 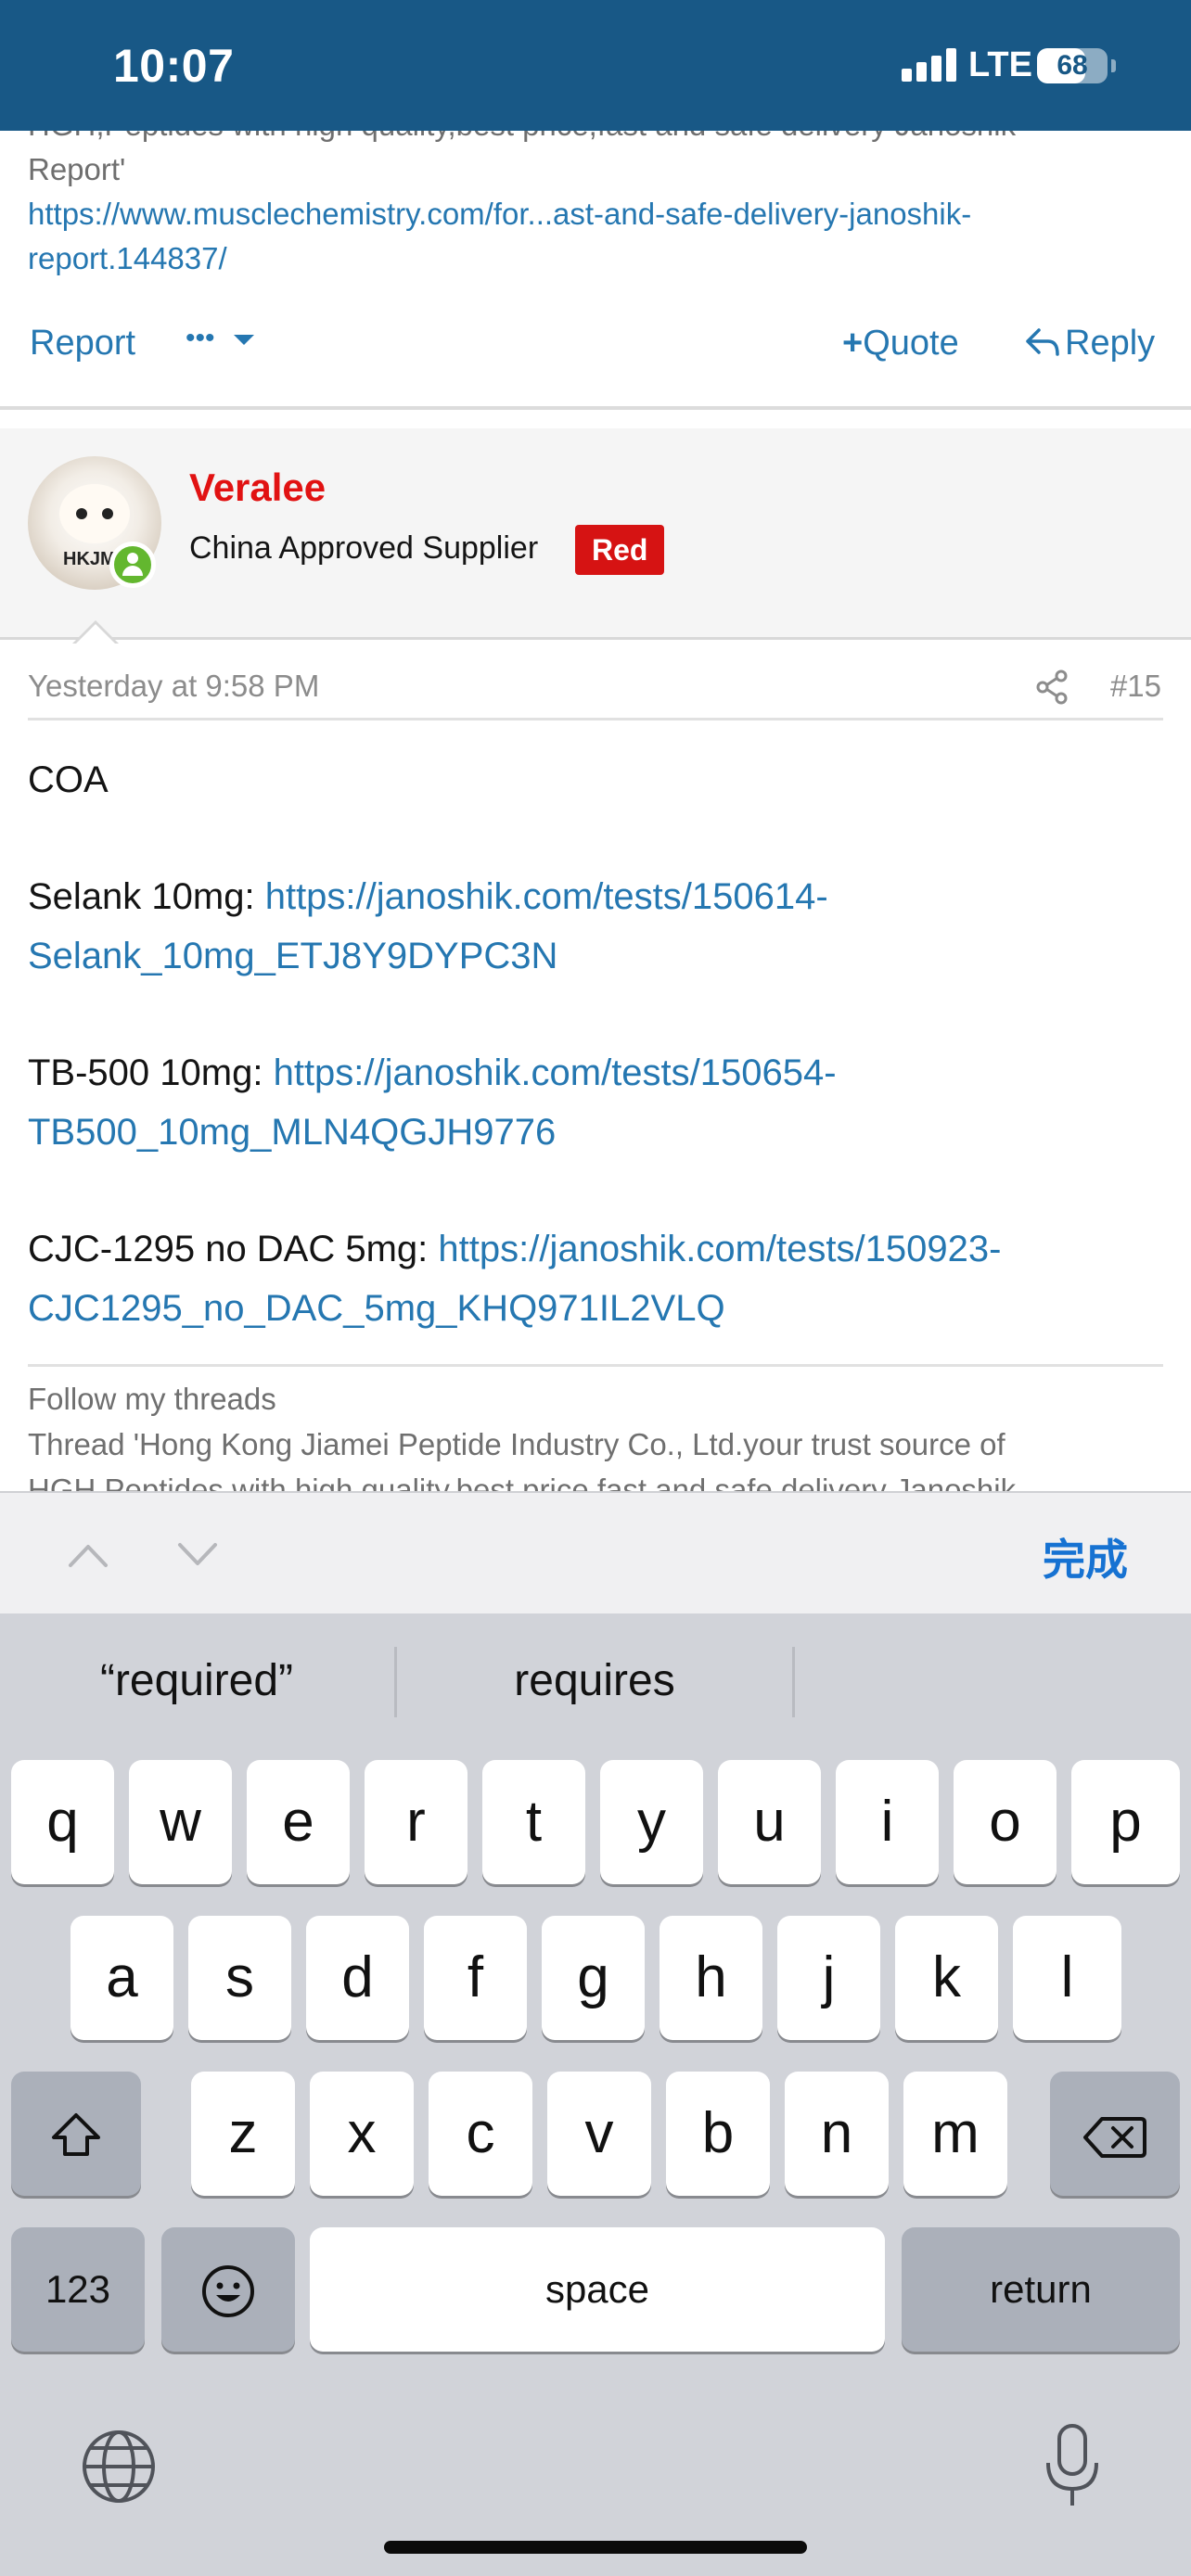 I want to click on plus-icon: +, so click(x=853, y=343).